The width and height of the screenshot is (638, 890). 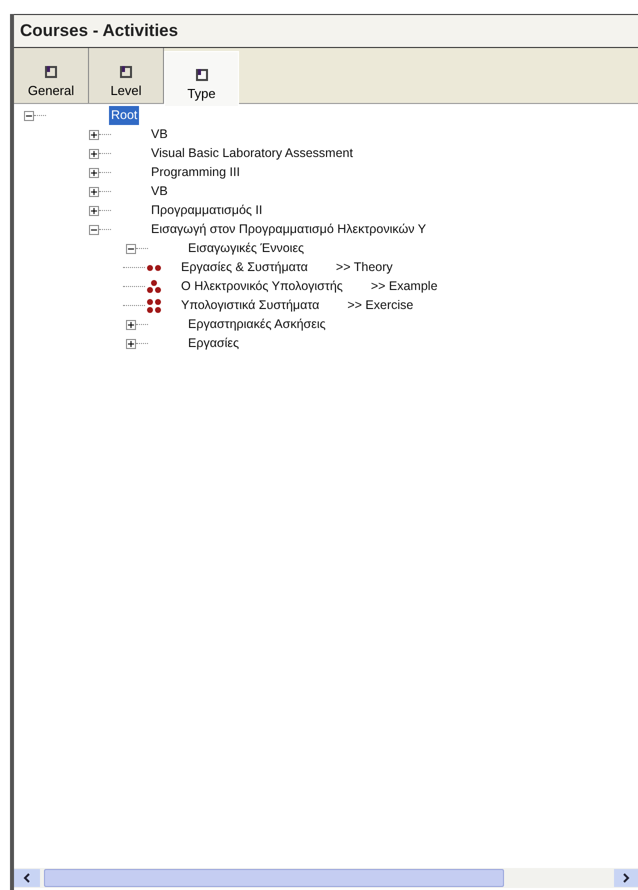 I want to click on tree-item: Visual Basic Laboratory Assessment, so click(x=252, y=153).